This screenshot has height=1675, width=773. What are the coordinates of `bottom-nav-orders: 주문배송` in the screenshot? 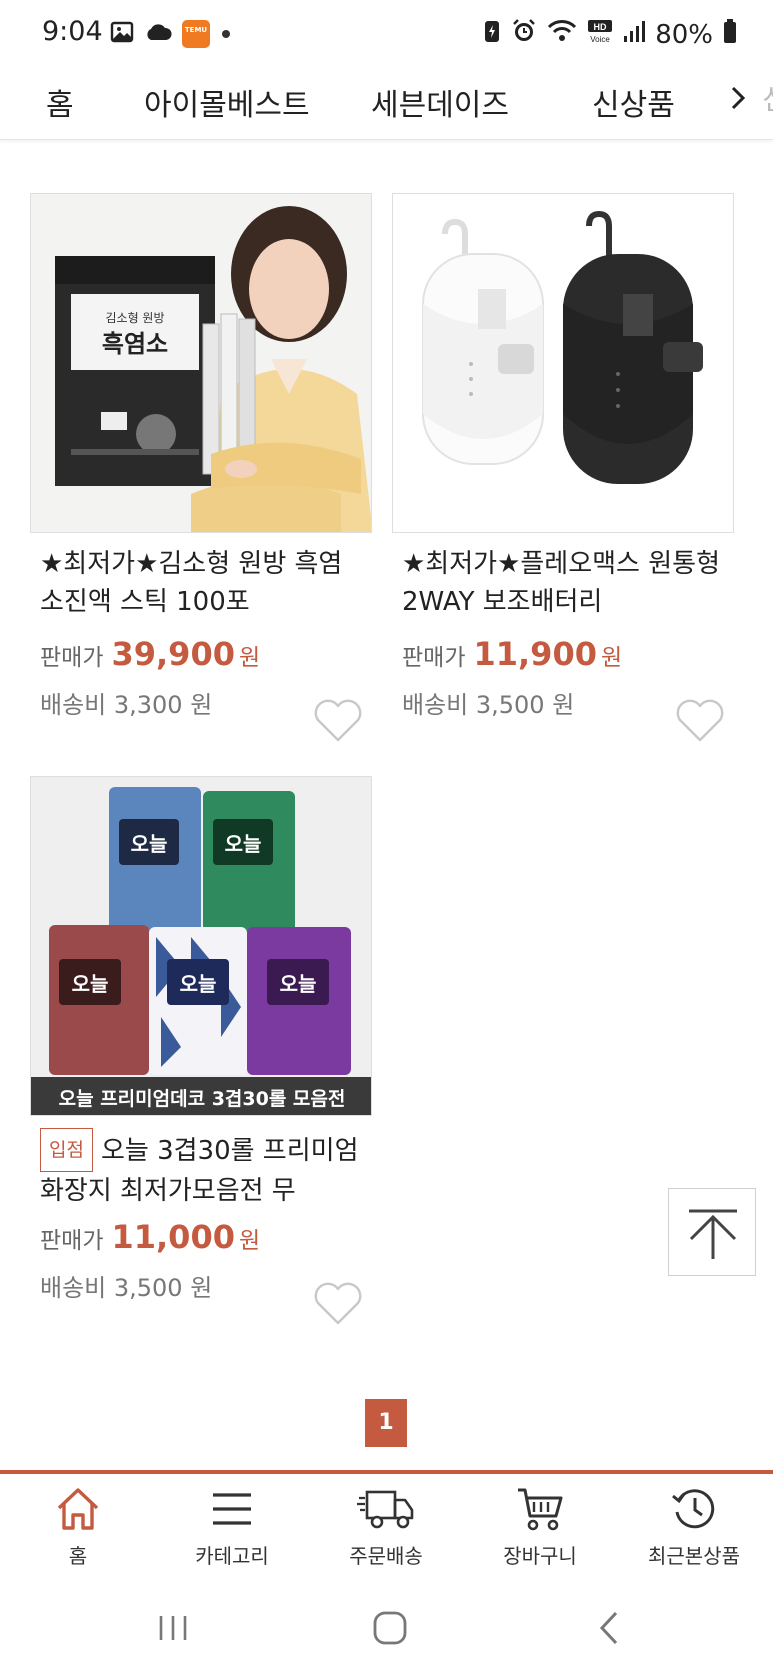 It's located at (386, 1526).